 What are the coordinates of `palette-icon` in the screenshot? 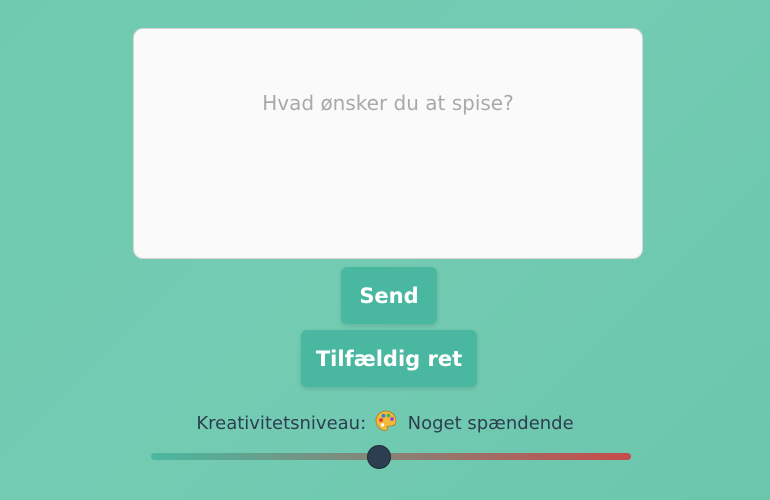 It's located at (386, 423).